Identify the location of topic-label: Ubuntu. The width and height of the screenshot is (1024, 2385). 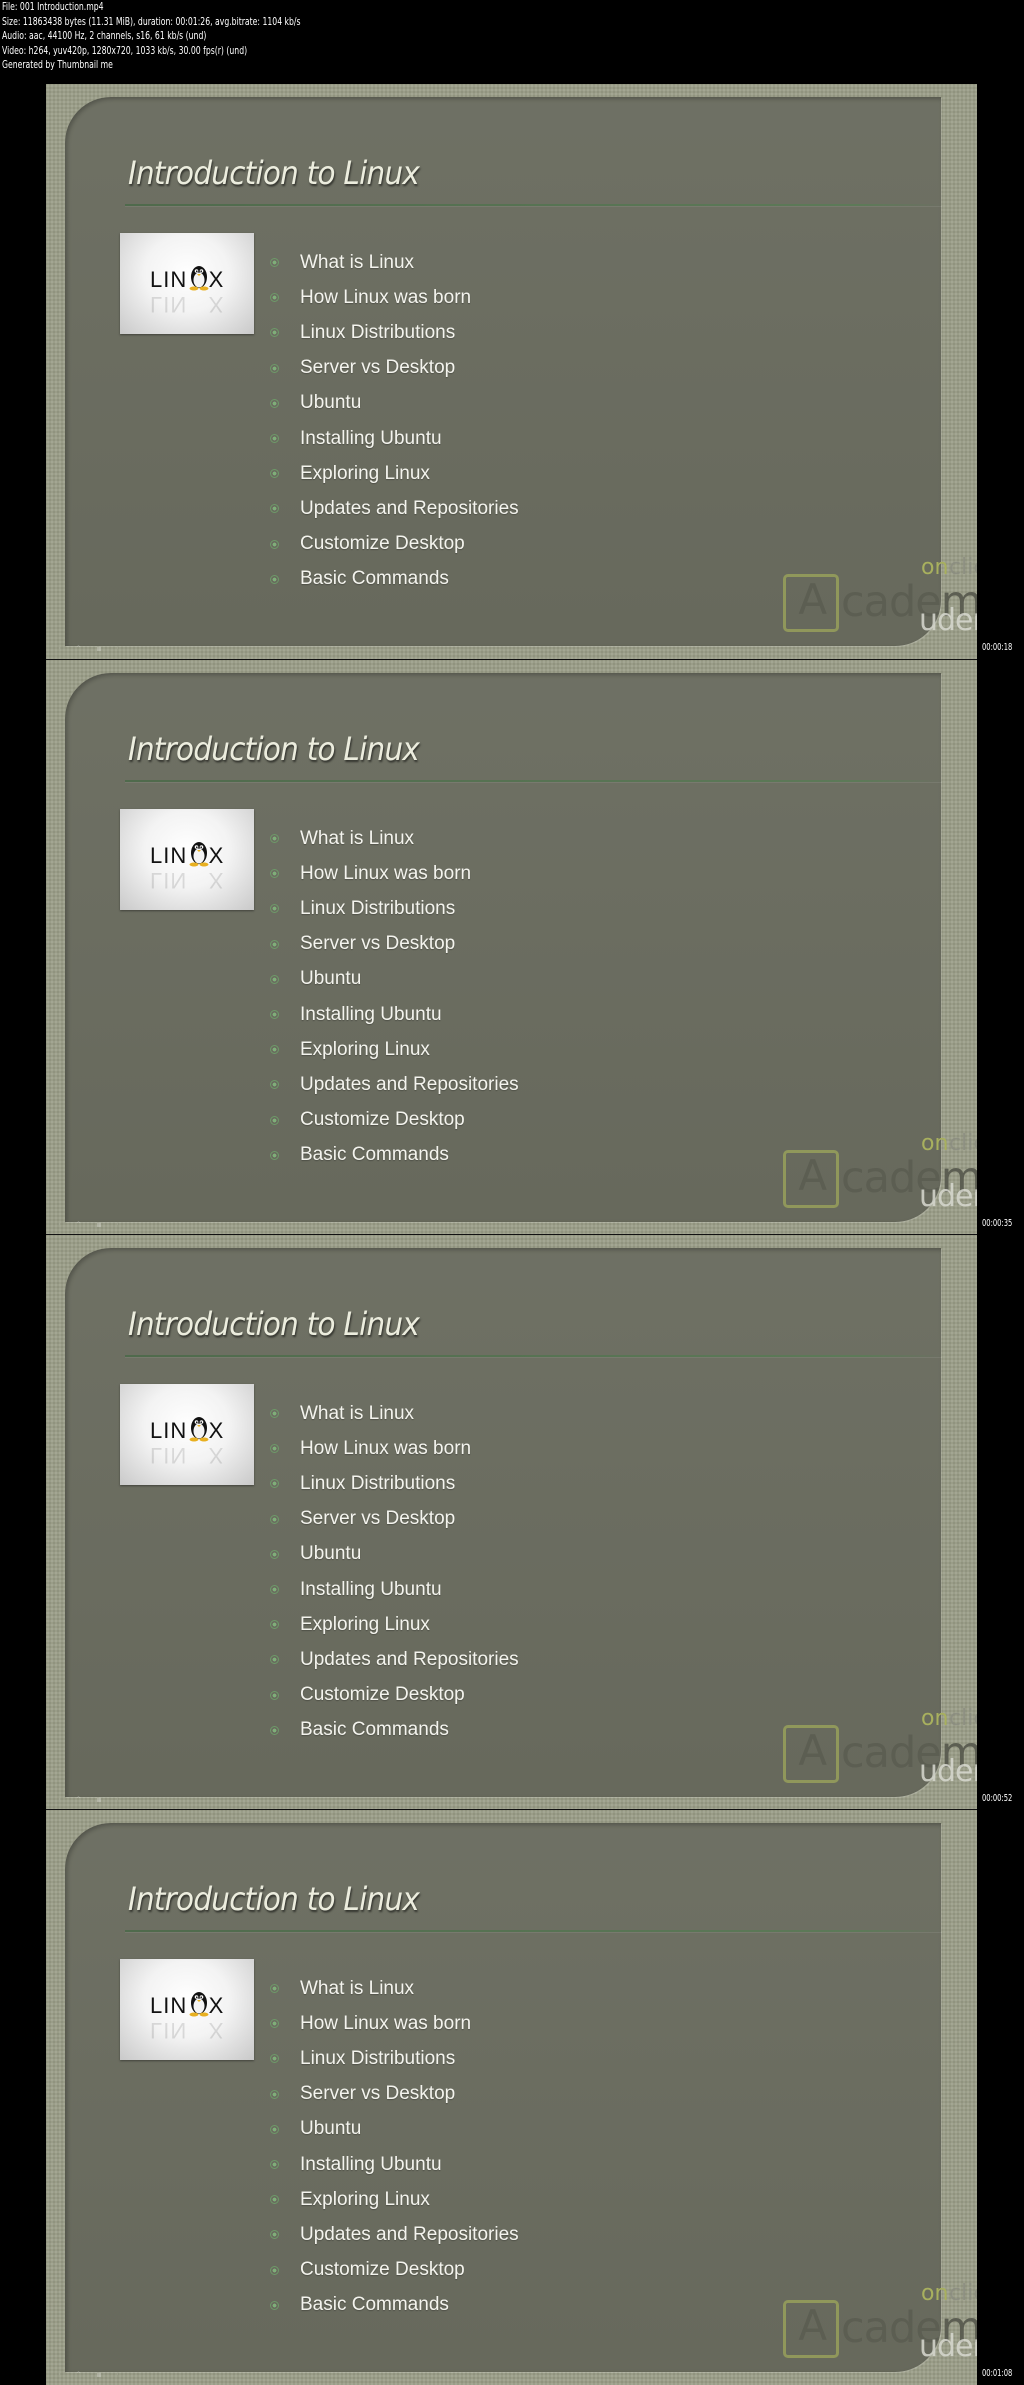
(331, 2129).